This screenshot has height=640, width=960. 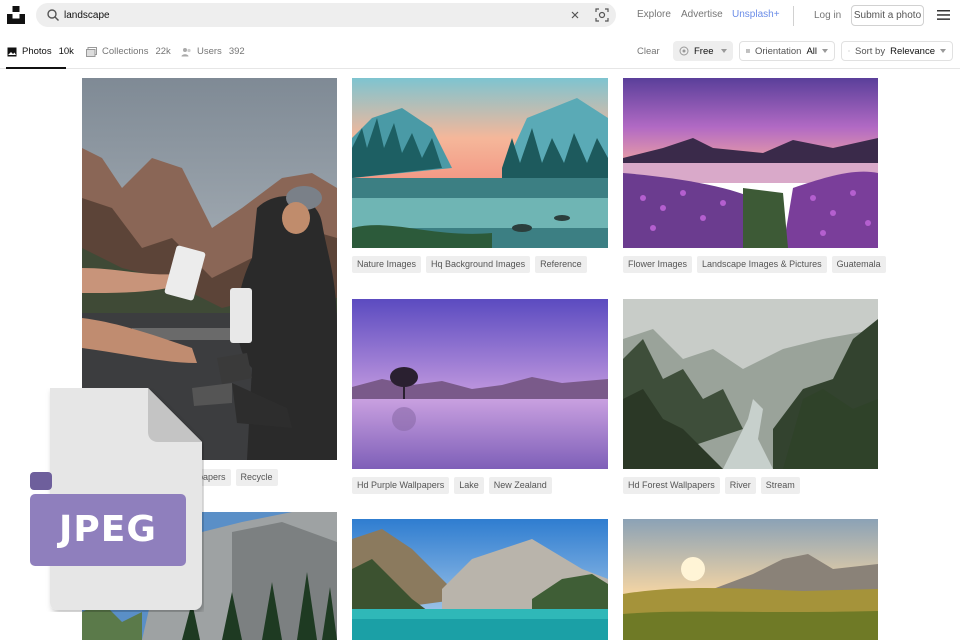 What do you see at coordinates (671, 485) in the screenshot?
I see `tag-chip: Hd Forest Wallpapers` at bounding box center [671, 485].